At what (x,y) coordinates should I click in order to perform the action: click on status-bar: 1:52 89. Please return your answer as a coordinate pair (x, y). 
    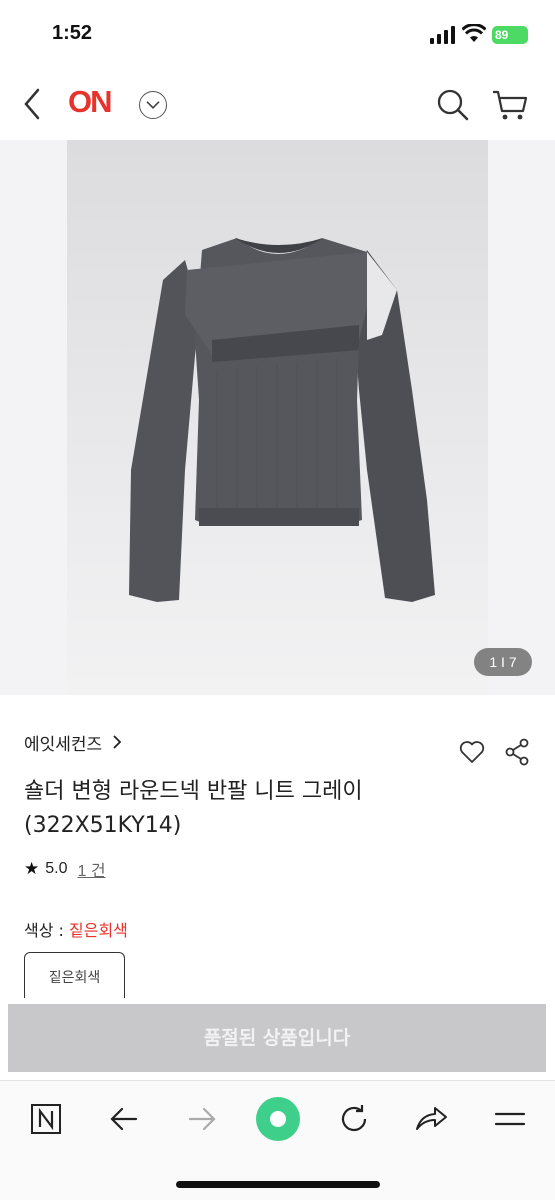
    Looking at the image, I should click on (277, 35).